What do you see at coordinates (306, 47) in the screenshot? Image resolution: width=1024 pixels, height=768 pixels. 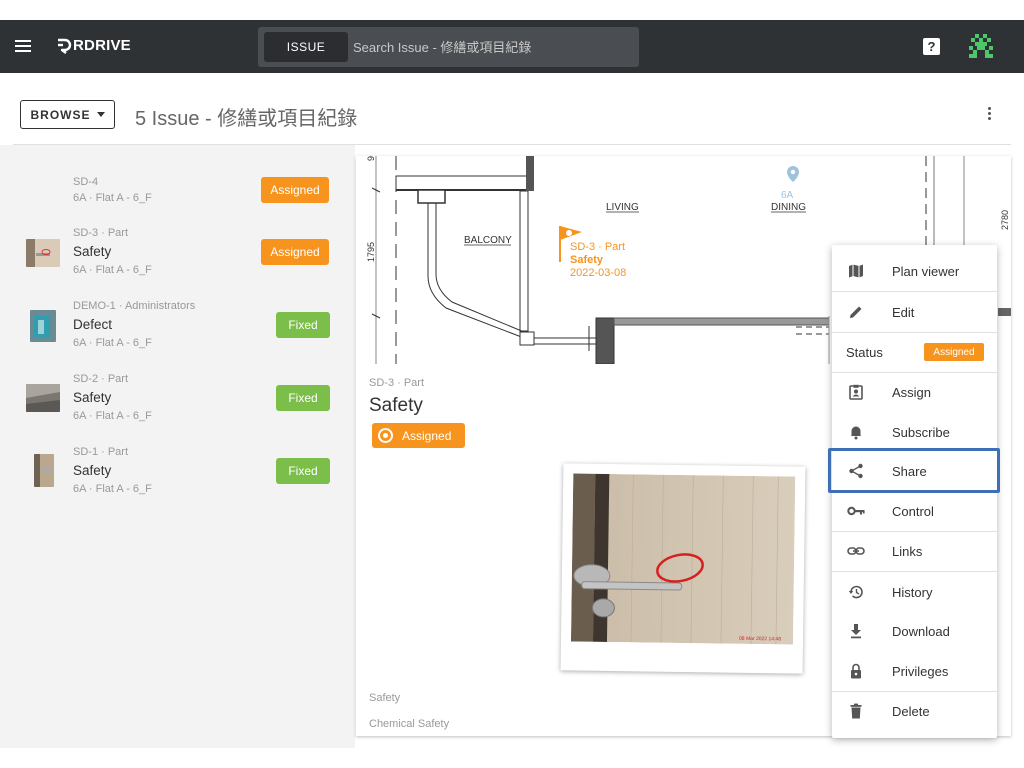 I see `search-scope-chip: ISSUE` at bounding box center [306, 47].